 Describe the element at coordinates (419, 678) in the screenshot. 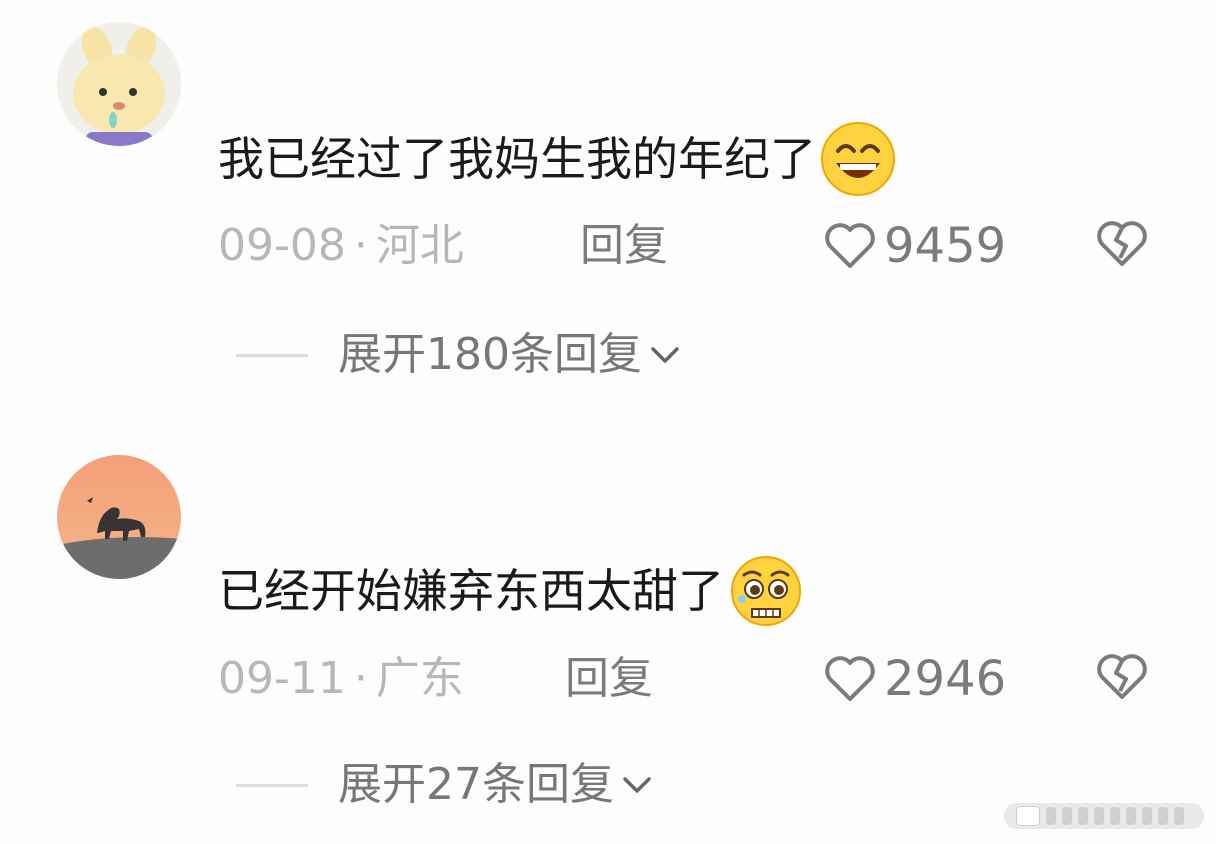

I see `comment-location: 广东` at that location.